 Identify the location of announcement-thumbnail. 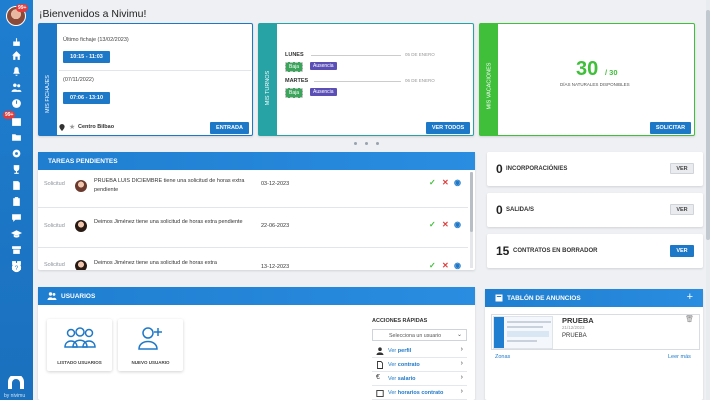
(523, 332).